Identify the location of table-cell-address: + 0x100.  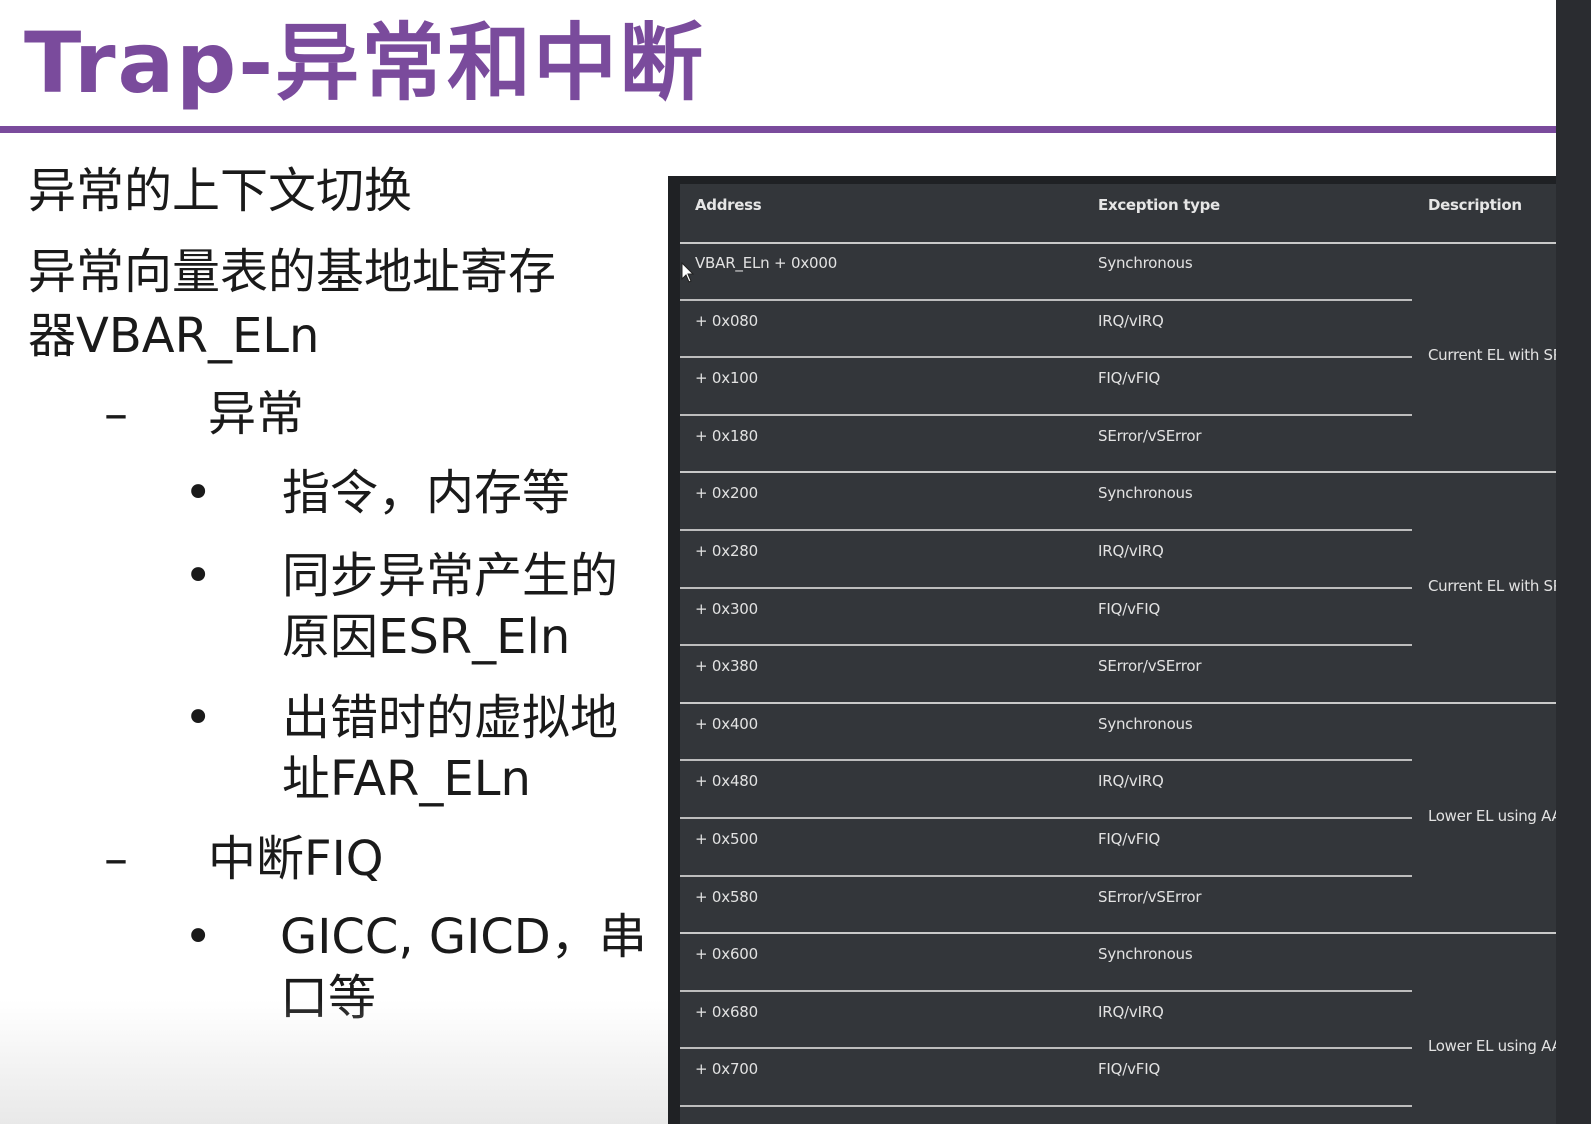
(726, 378).